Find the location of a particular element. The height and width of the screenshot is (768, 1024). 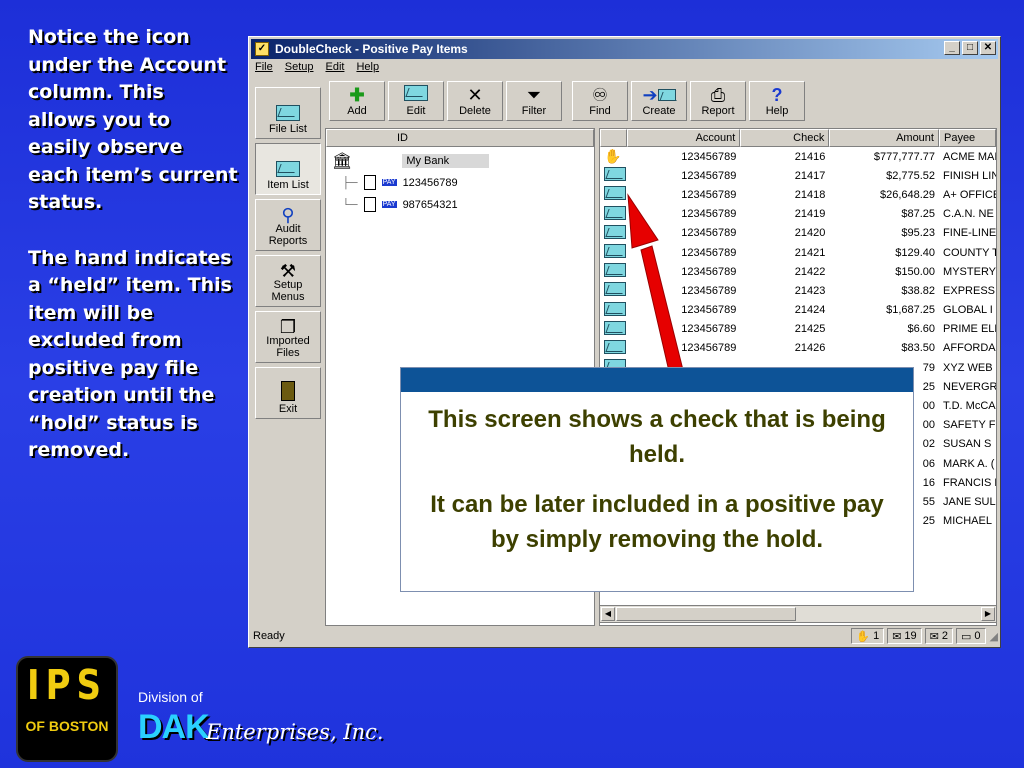

table-row: 123456789 21425 $6.60 PRIME ELE is located at coordinates (798, 329).